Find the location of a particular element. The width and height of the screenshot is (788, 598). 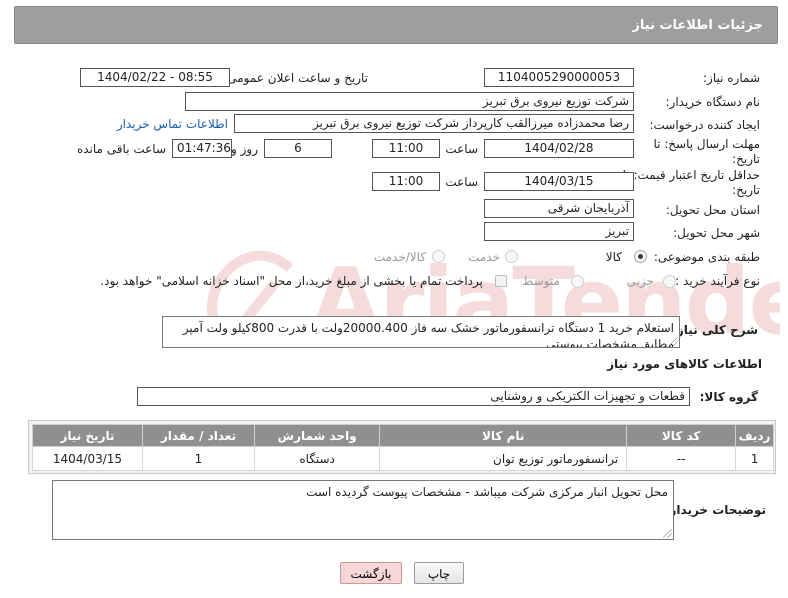

category-radio-goods is located at coordinates (640, 256).